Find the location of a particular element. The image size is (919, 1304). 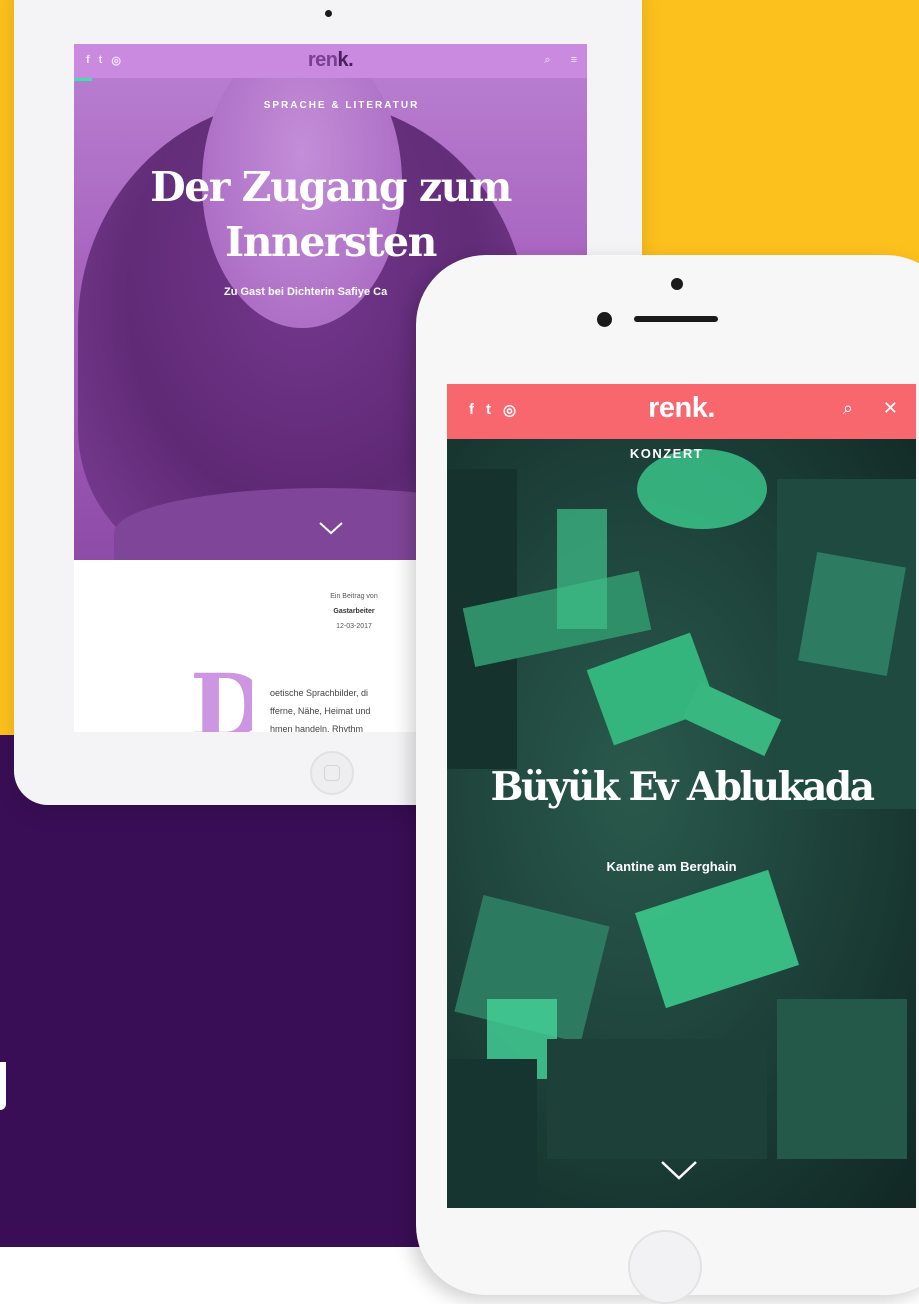

background-letter-fragment is located at coordinates (3, 1086).